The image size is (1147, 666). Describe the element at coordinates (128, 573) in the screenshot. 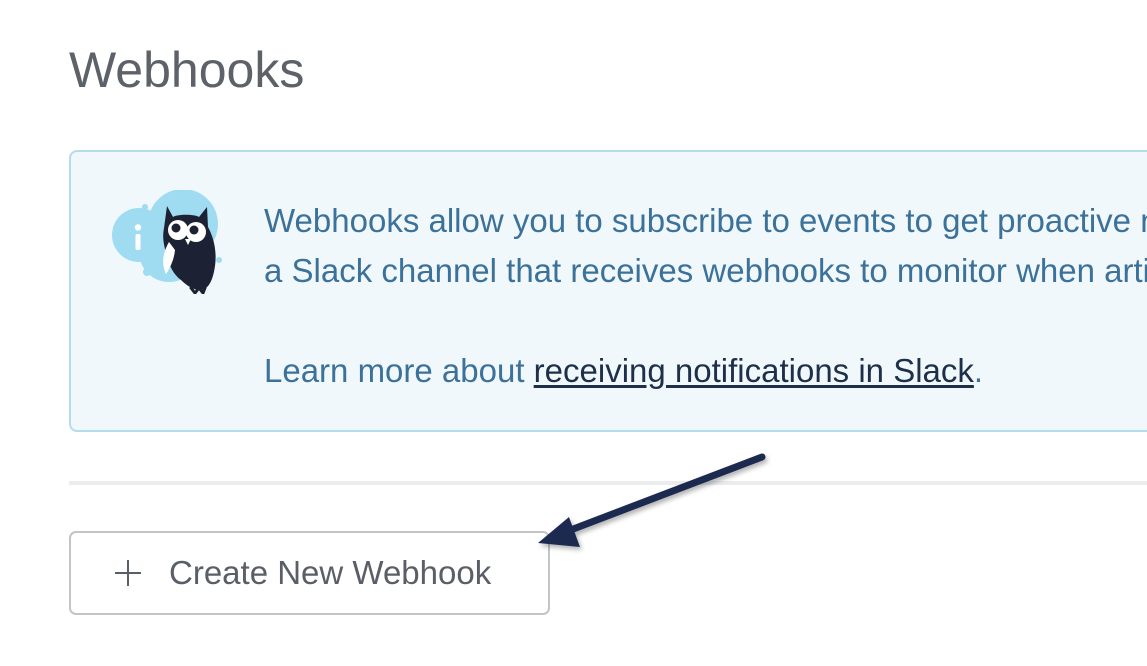

I see `plus-icon` at that location.